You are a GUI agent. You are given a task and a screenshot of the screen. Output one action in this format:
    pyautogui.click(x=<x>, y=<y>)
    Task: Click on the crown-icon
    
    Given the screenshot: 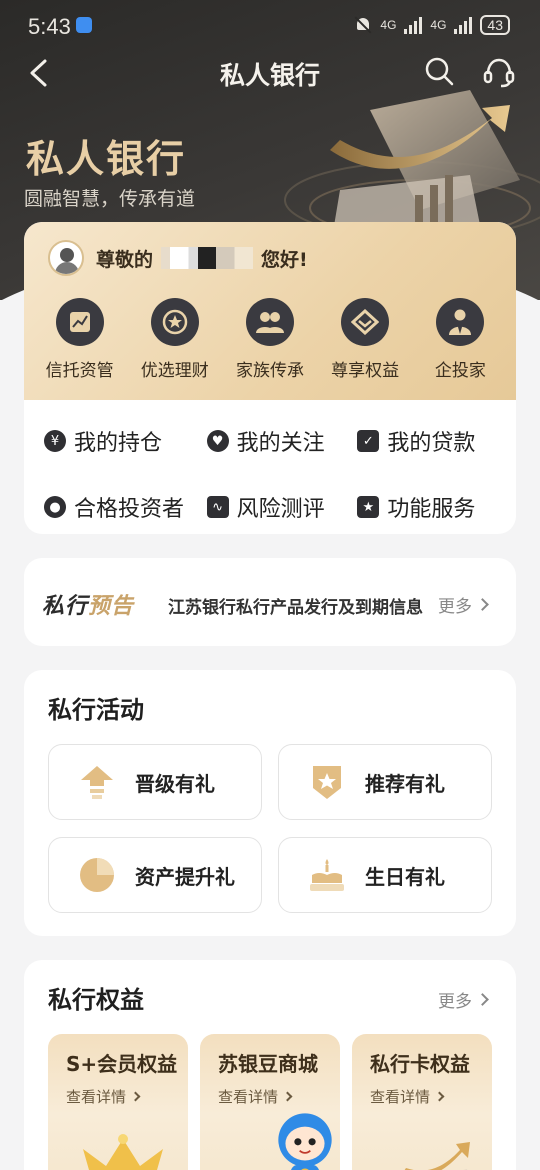 What is the action you would take?
    pyautogui.click(x=123, y=1152)
    